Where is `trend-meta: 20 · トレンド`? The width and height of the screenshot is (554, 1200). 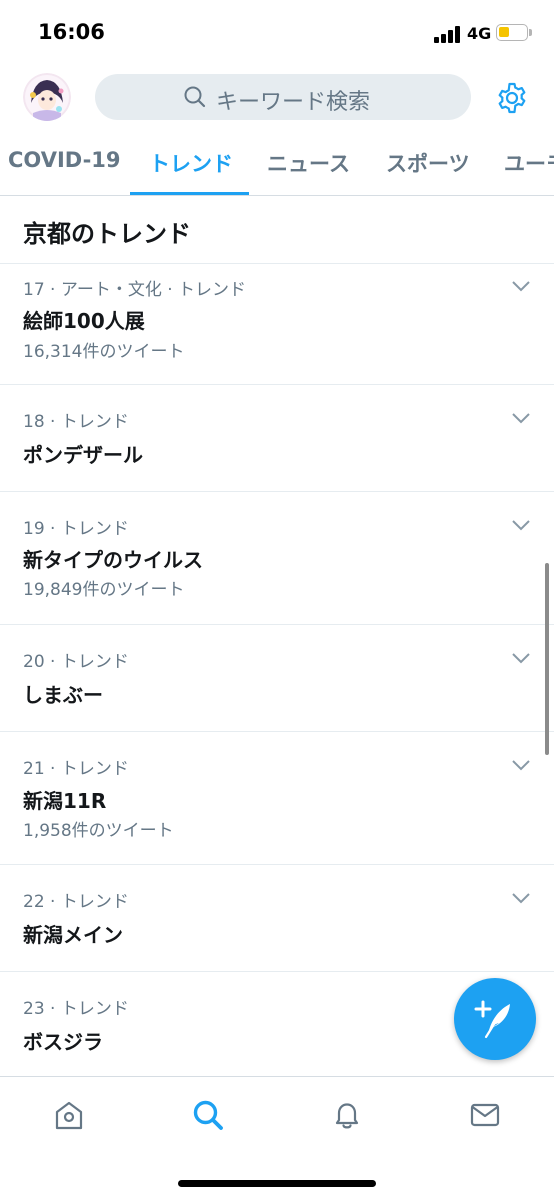
trend-meta: 20 · トレンド is located at coordinates (76, 662).